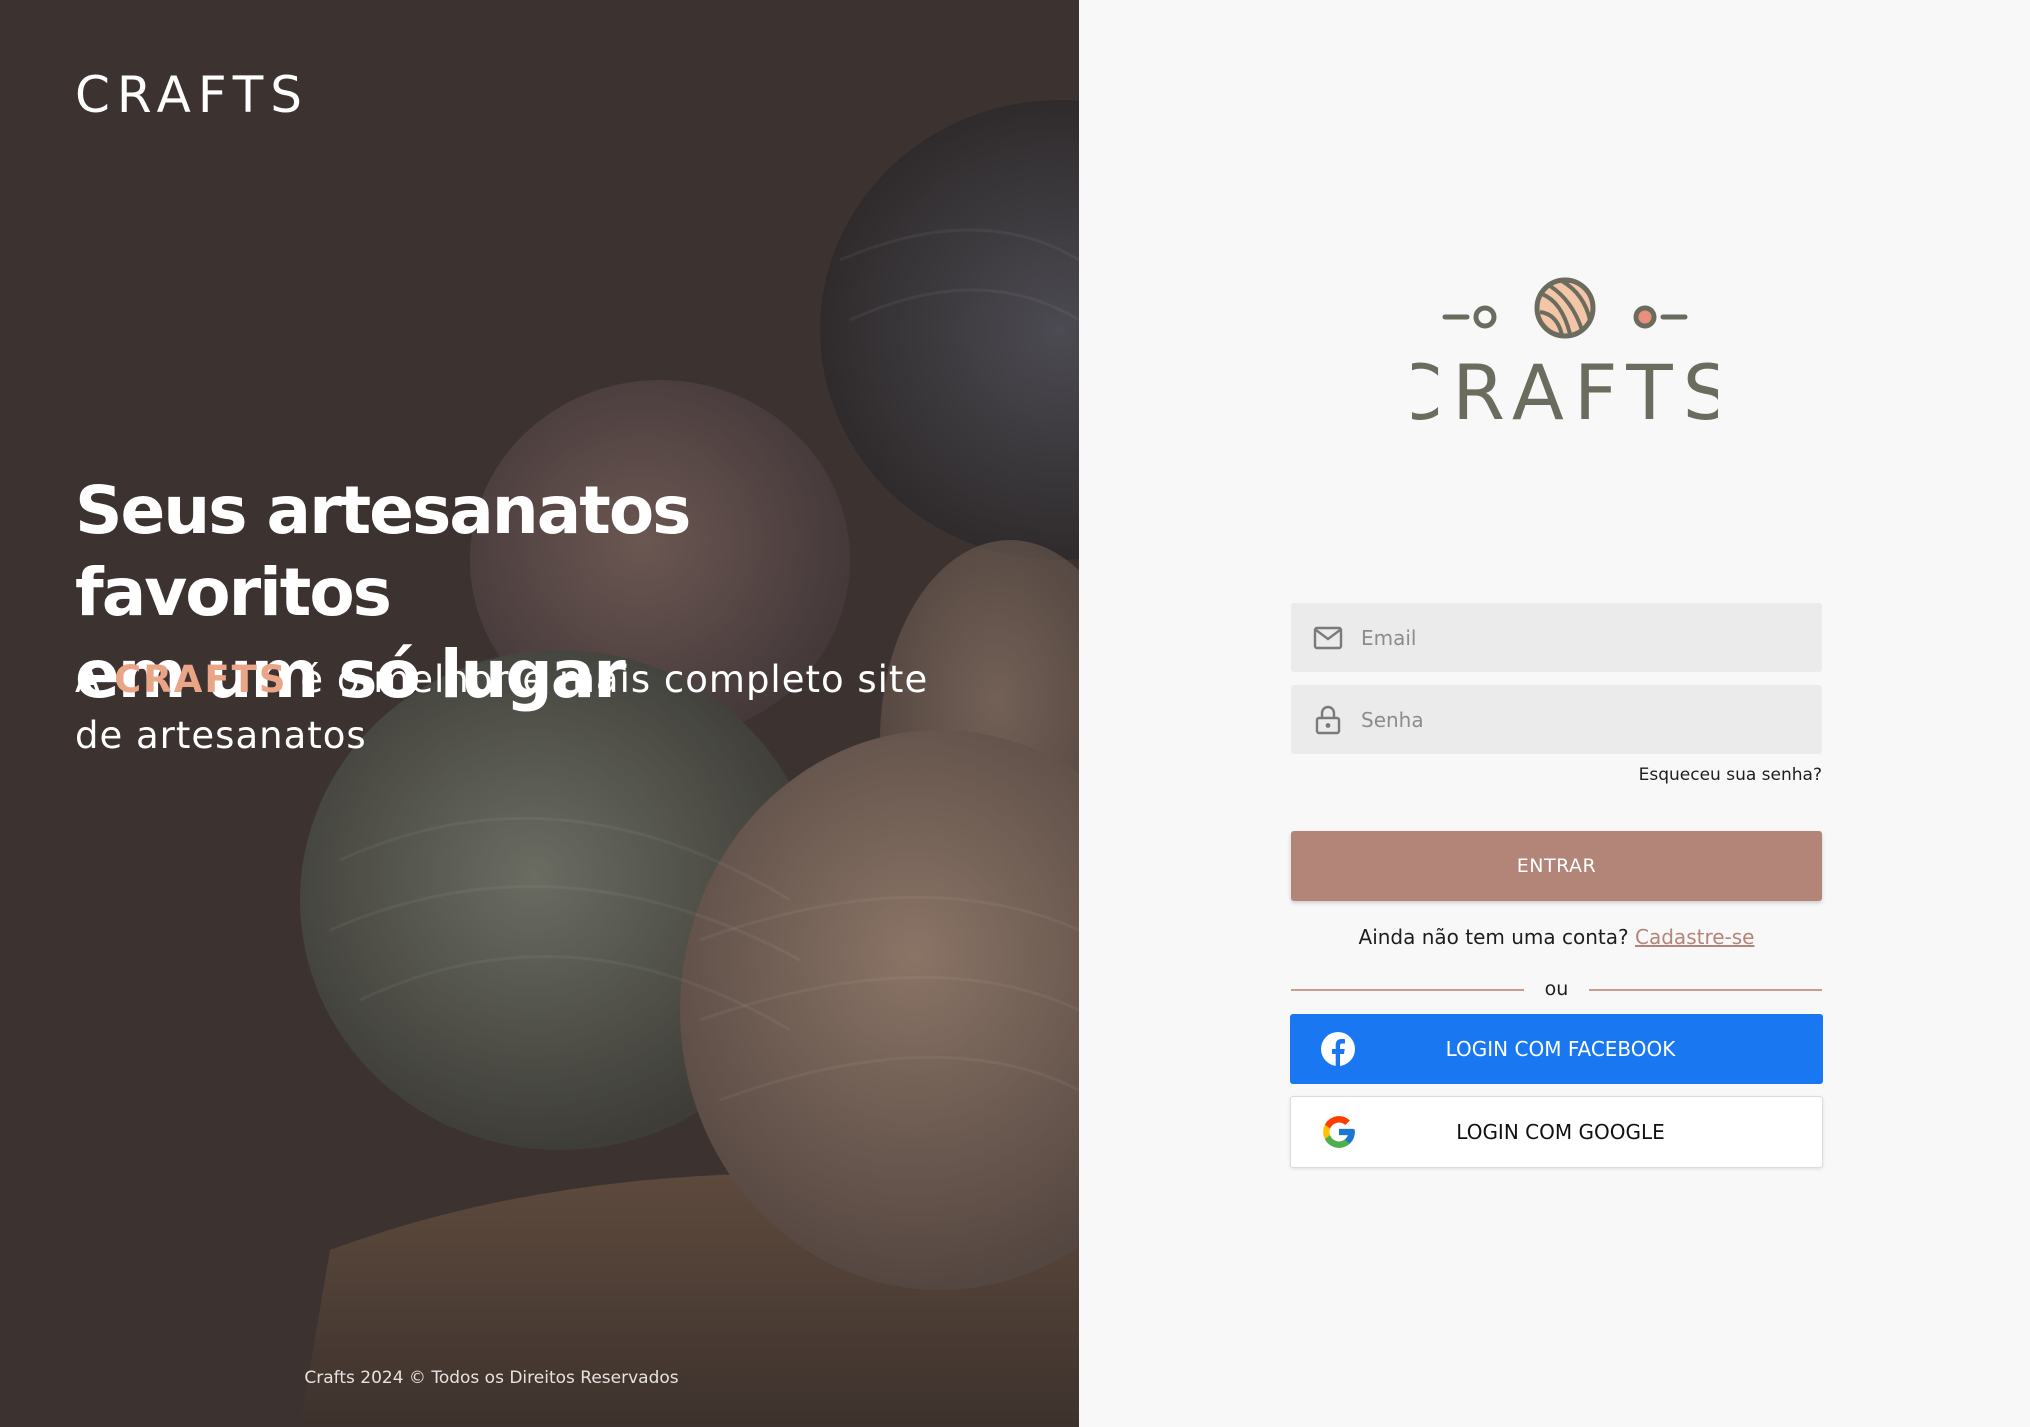  Describe the element at coordinates (1328, 720) in the screenshot. I see `lock-icon` at that location.